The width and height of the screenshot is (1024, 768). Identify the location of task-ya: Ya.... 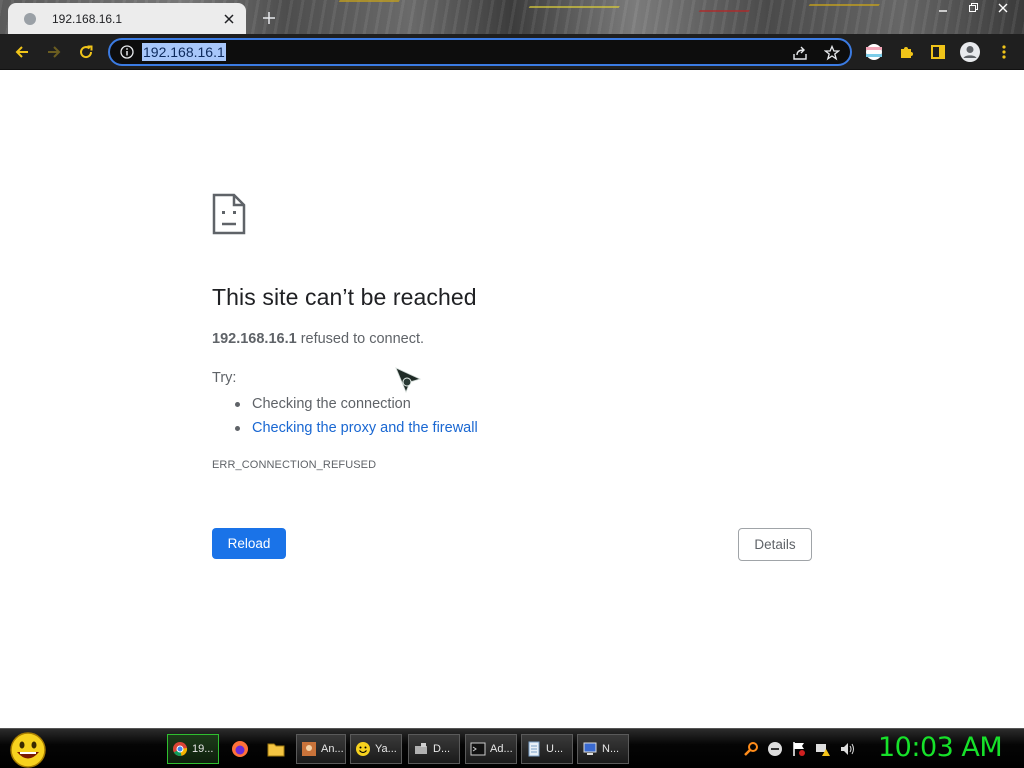
(376, 749).